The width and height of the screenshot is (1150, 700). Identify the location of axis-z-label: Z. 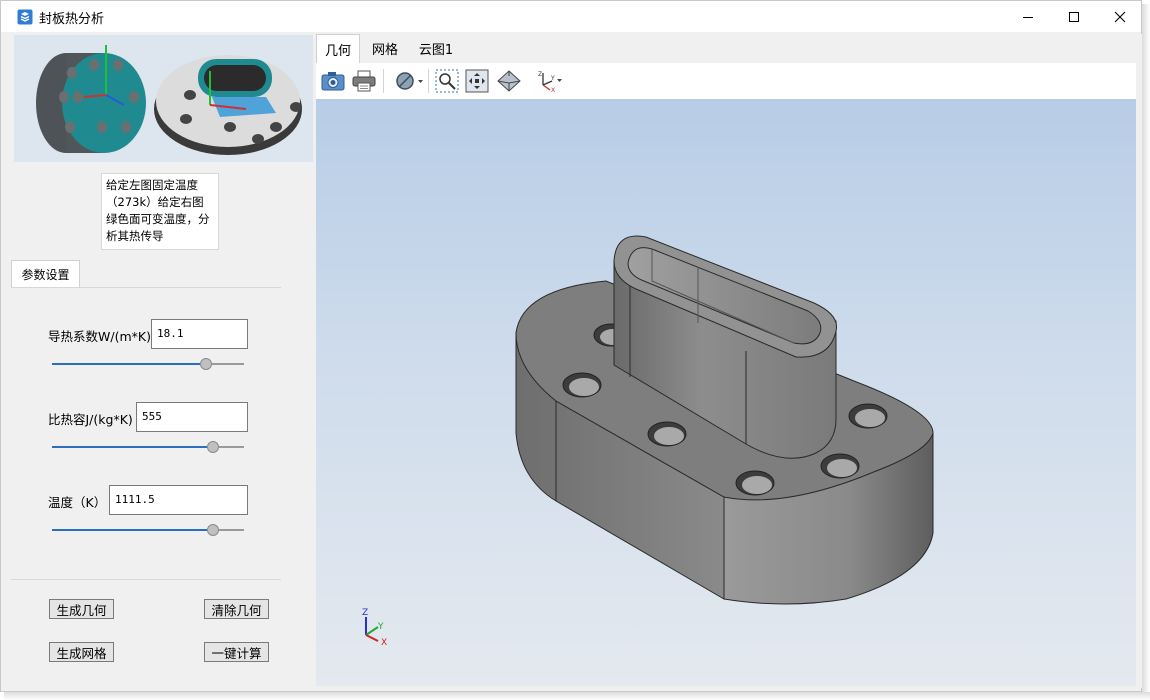
(365, 613).